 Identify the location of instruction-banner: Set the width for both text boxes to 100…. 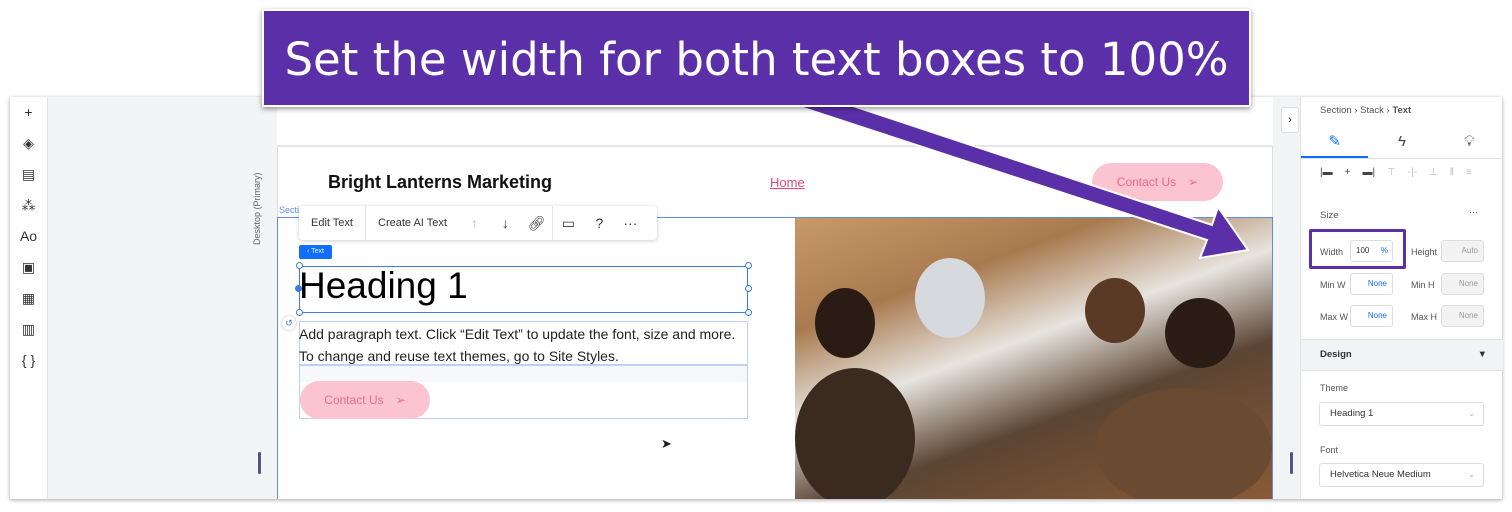
(756, 58).